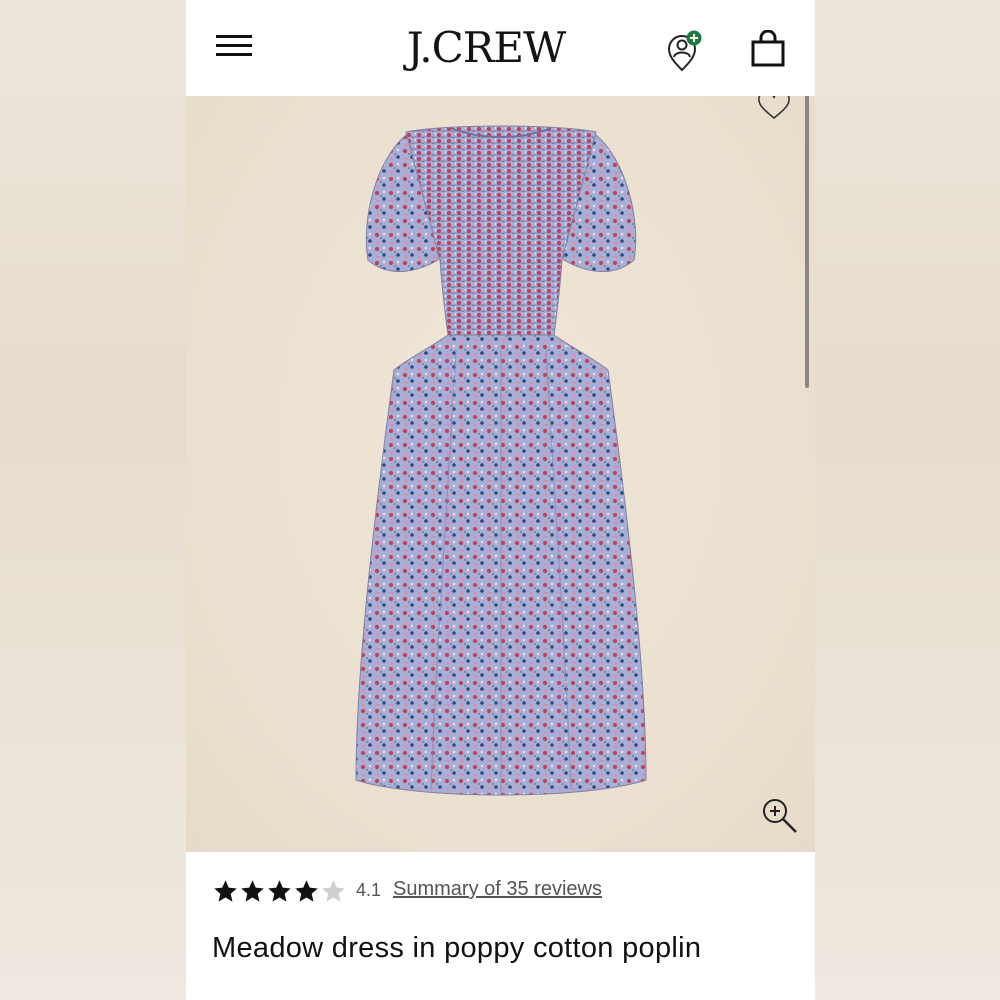 This screenshot has width=1000, height=1000. I want to click on heart-outline-icon, so click(774, 109).